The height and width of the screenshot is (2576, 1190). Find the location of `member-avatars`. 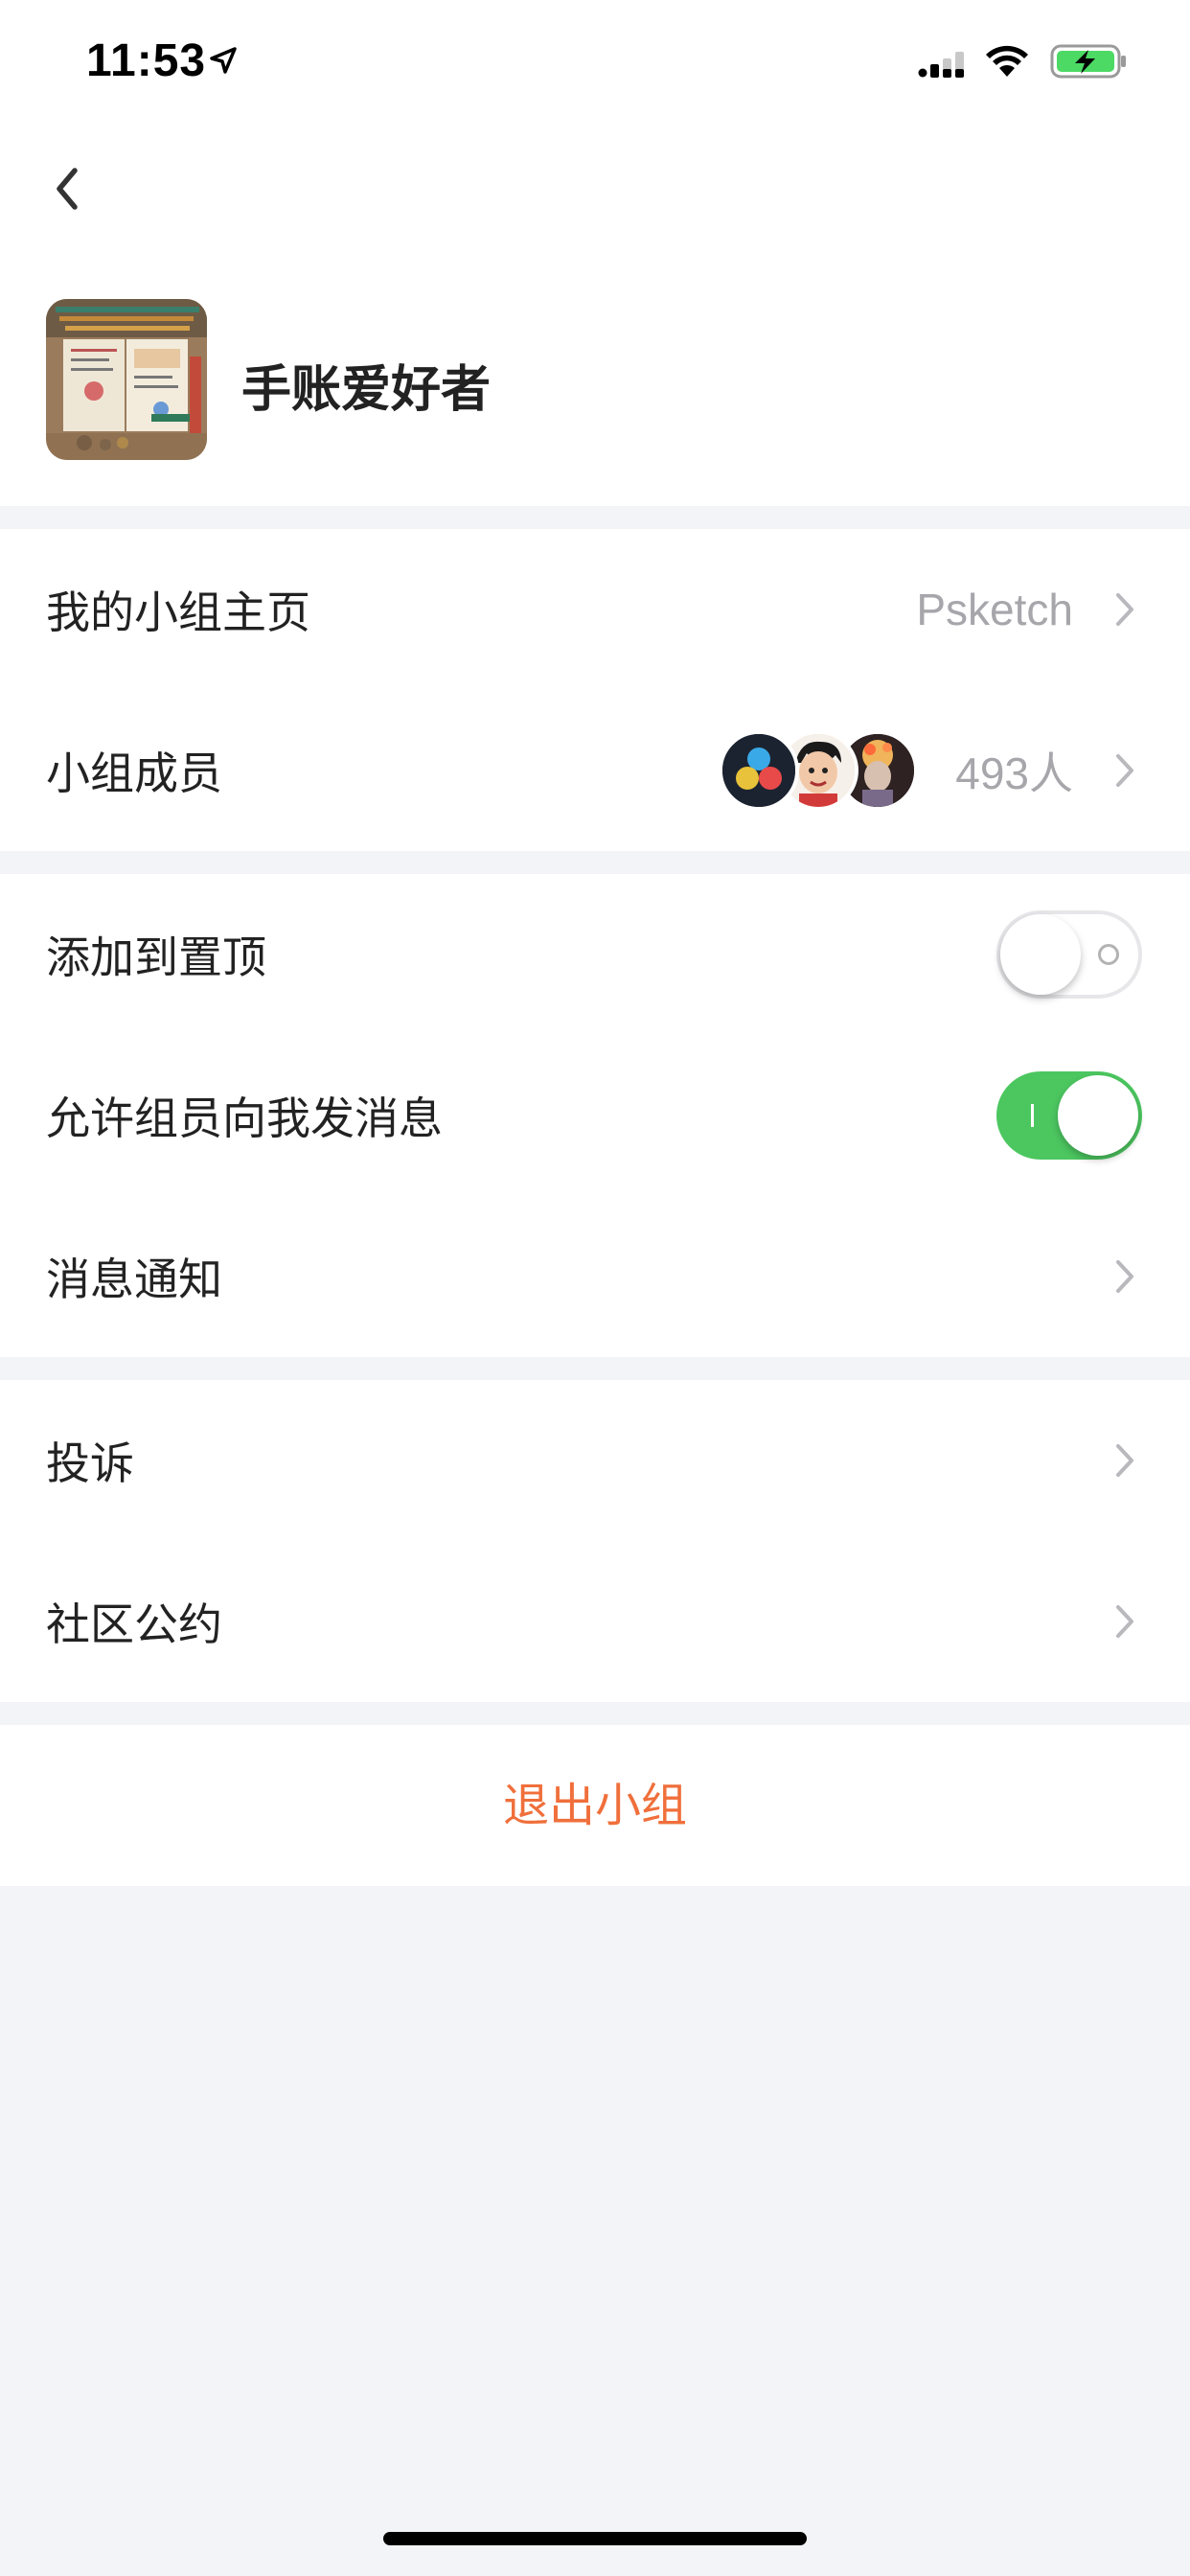

member-avatars is located at coordinates (819, 770).